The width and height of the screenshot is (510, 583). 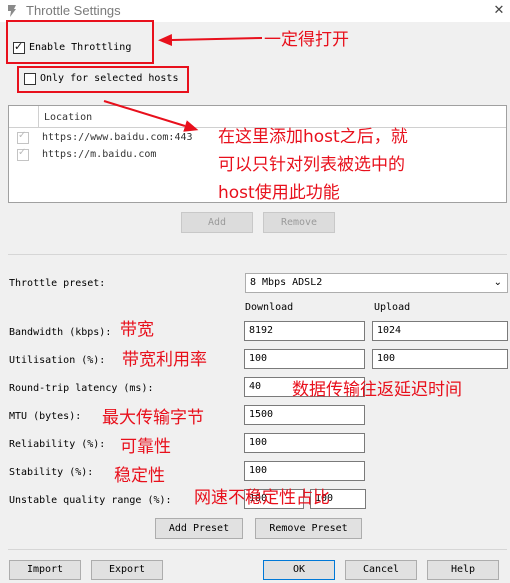 I want to click on annotation-latency: 数据传输往返延迟时间, so click(x=377, y=390).